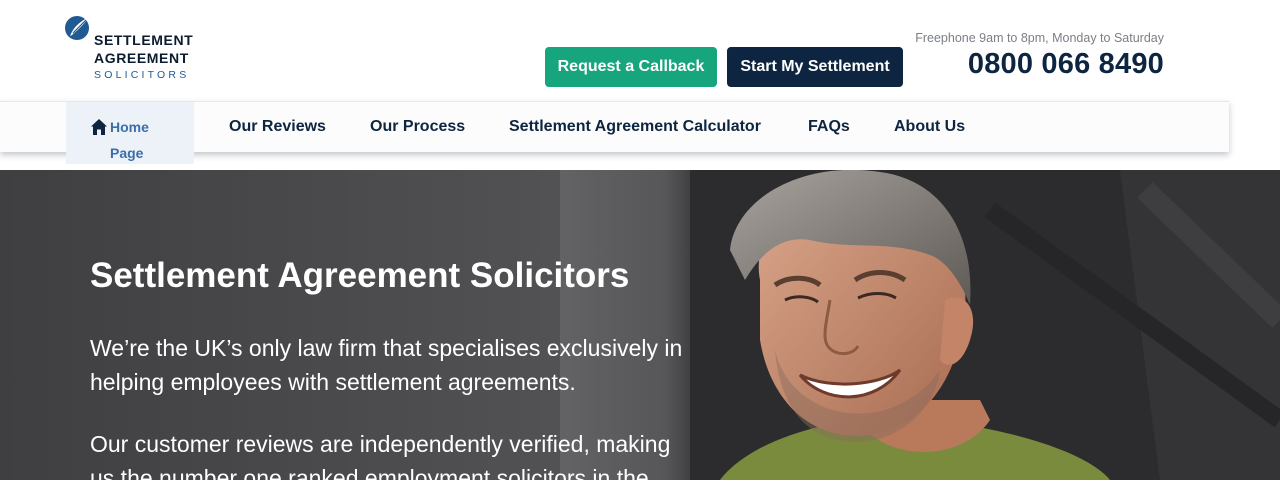 This screenshot has width=1280, height=480. Describe the element at coordinates (815, 67) in the screenshot. I see `start-settlement-button: Start My Settlement` at that location.